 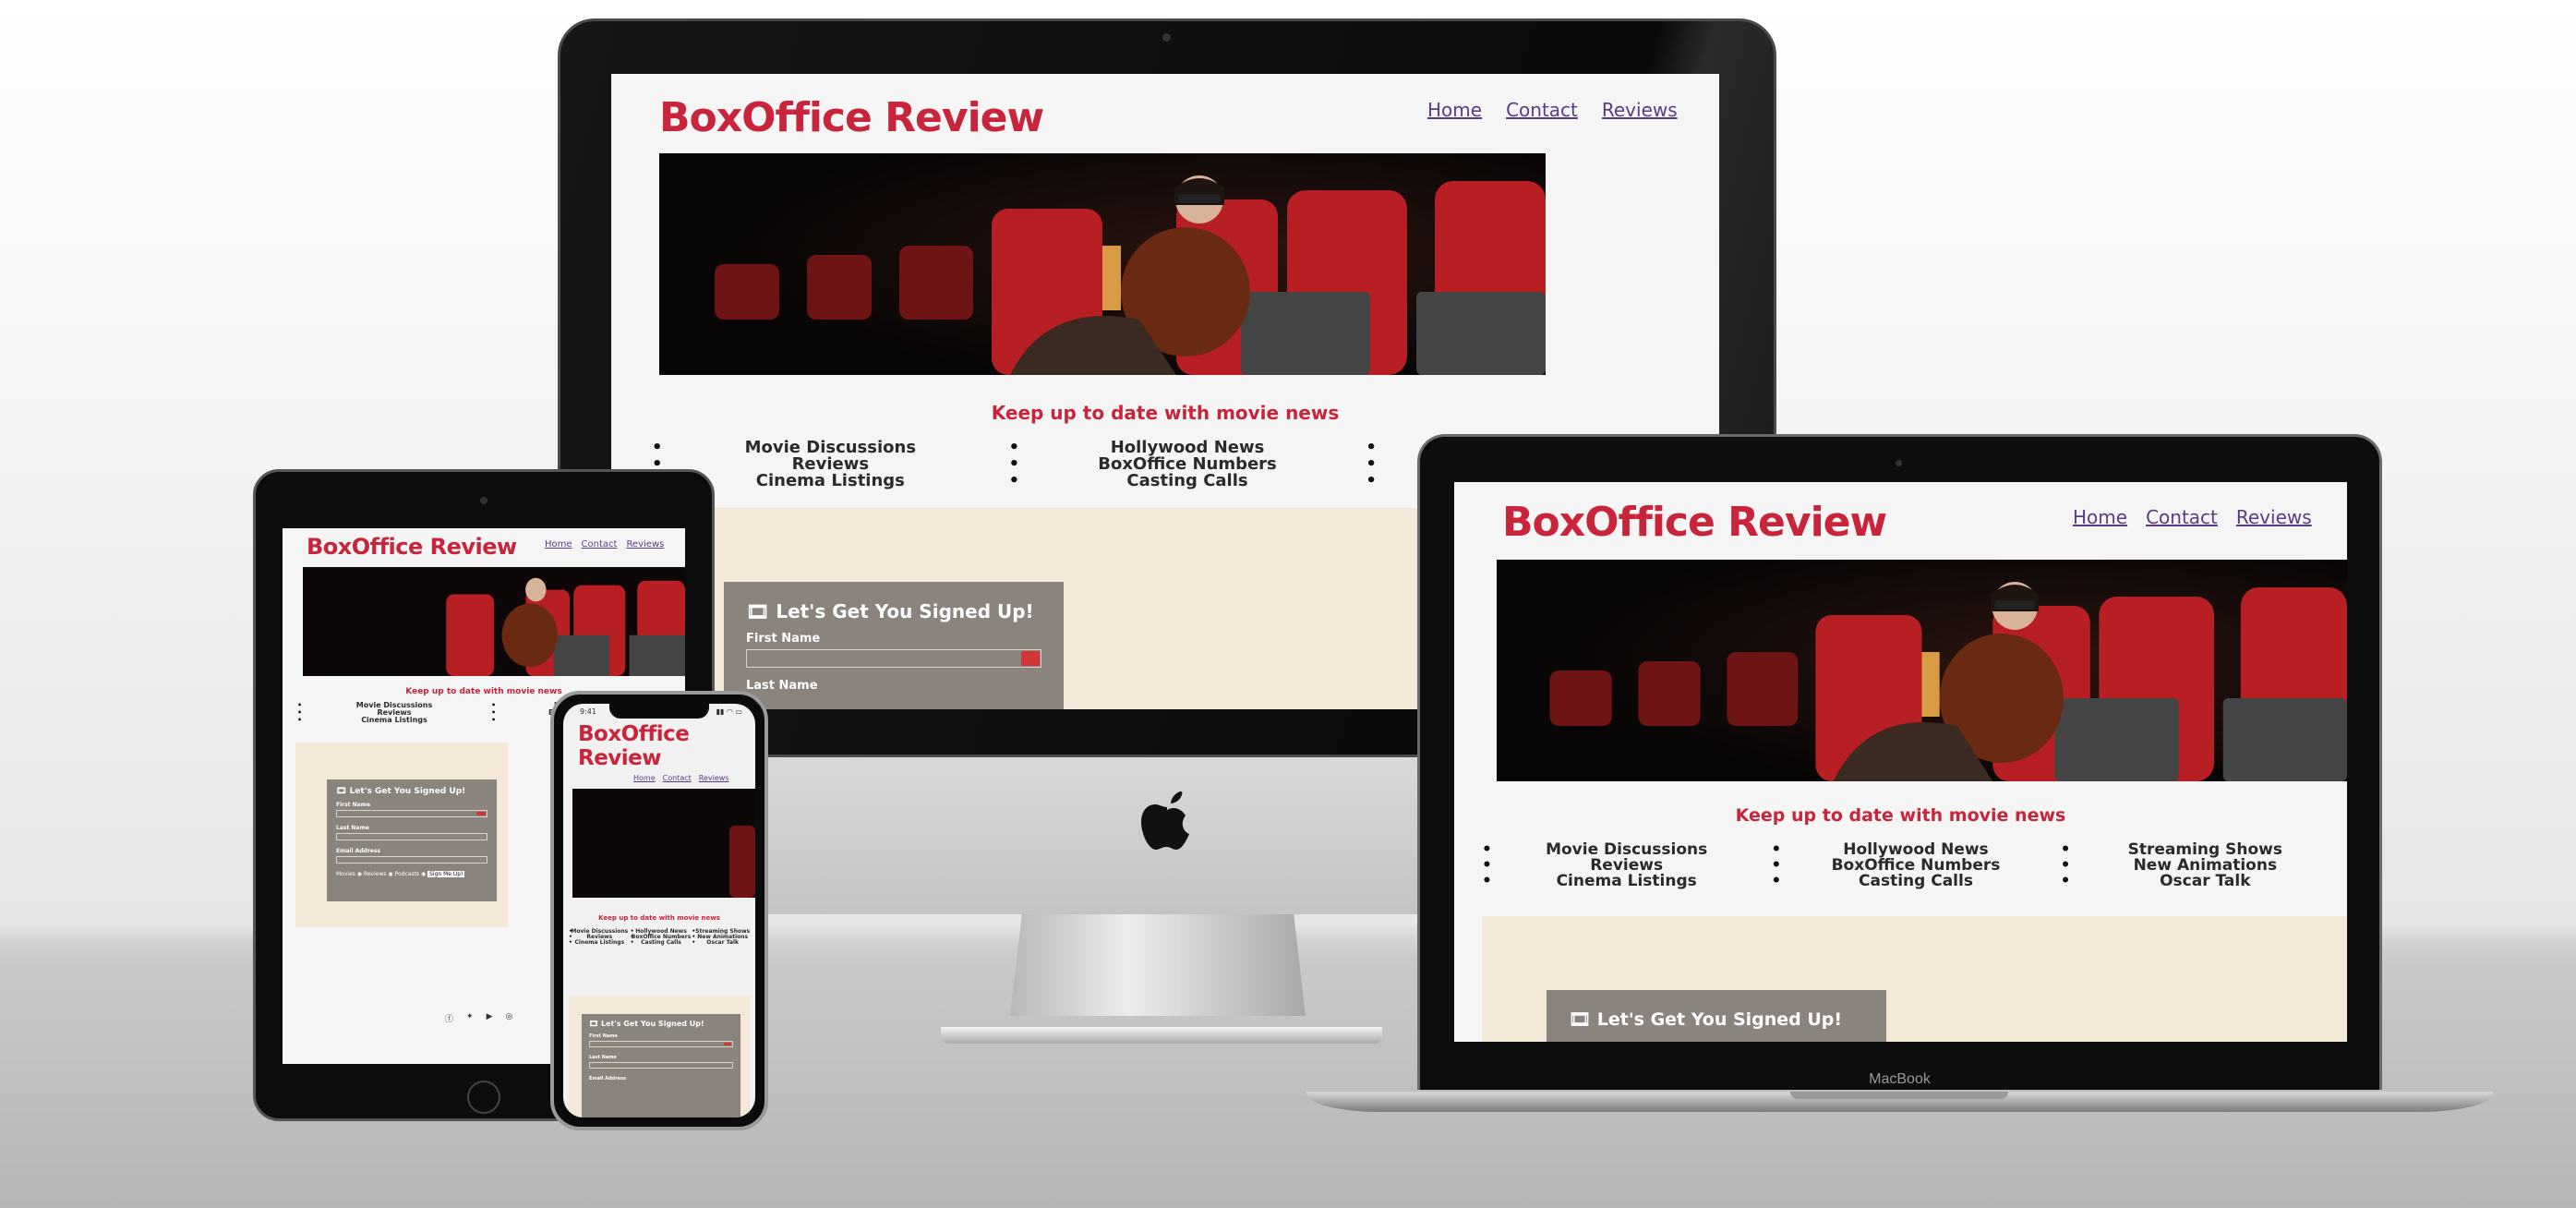 I want to click on macbook-notch, so click(x=1899, y=1096).